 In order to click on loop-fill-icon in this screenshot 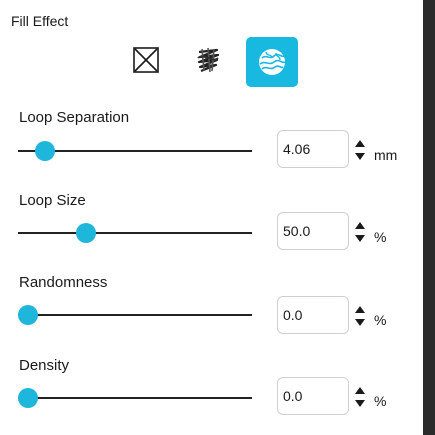, I will do `click(272, 62)`.